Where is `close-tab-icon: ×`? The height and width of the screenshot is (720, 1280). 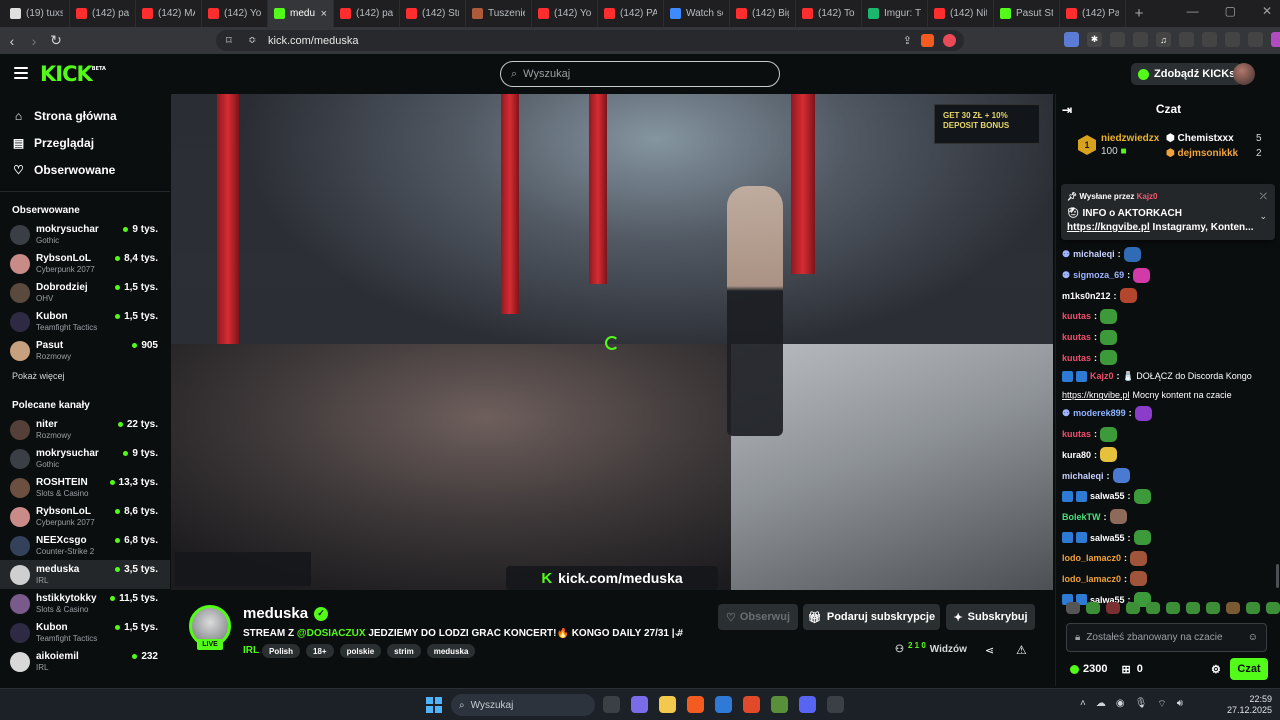
close-tab-icon: × is located at coordinates (324, 14).